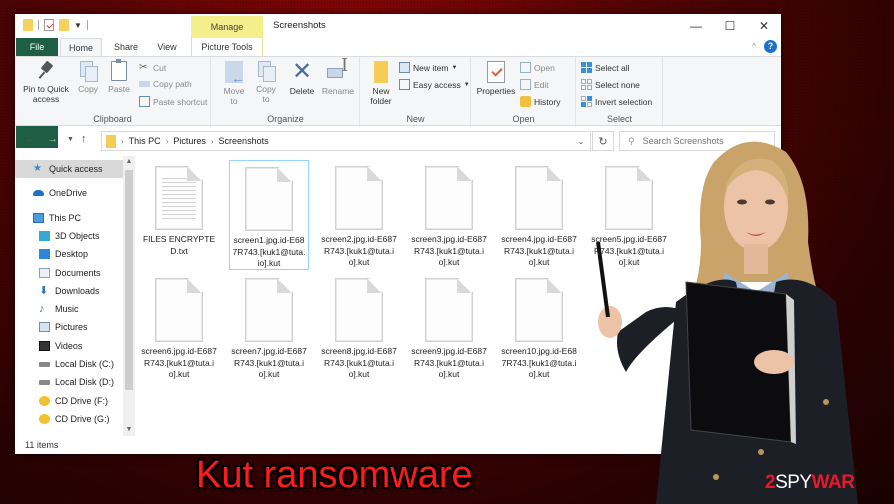 Image resolution: width=894 pixels, height=504 pixels. What do you see at coordinates (338, 78) in the screenshot?
I see `rename-button: Rename` at bounding box center [338, 78].